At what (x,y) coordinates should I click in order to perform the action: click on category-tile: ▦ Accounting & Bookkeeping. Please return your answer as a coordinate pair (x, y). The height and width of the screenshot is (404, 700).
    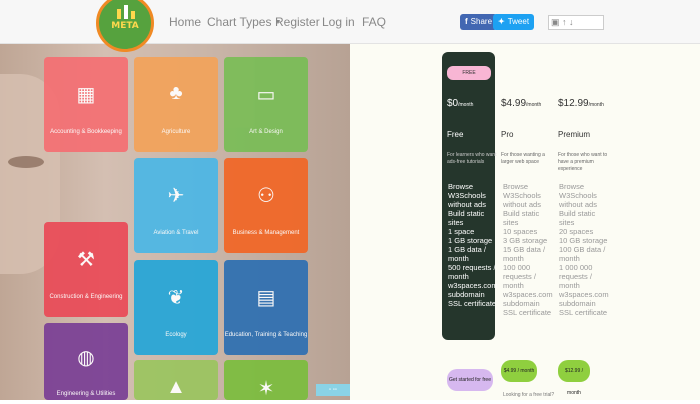
    Looking at the image, I should click on (86, 104).